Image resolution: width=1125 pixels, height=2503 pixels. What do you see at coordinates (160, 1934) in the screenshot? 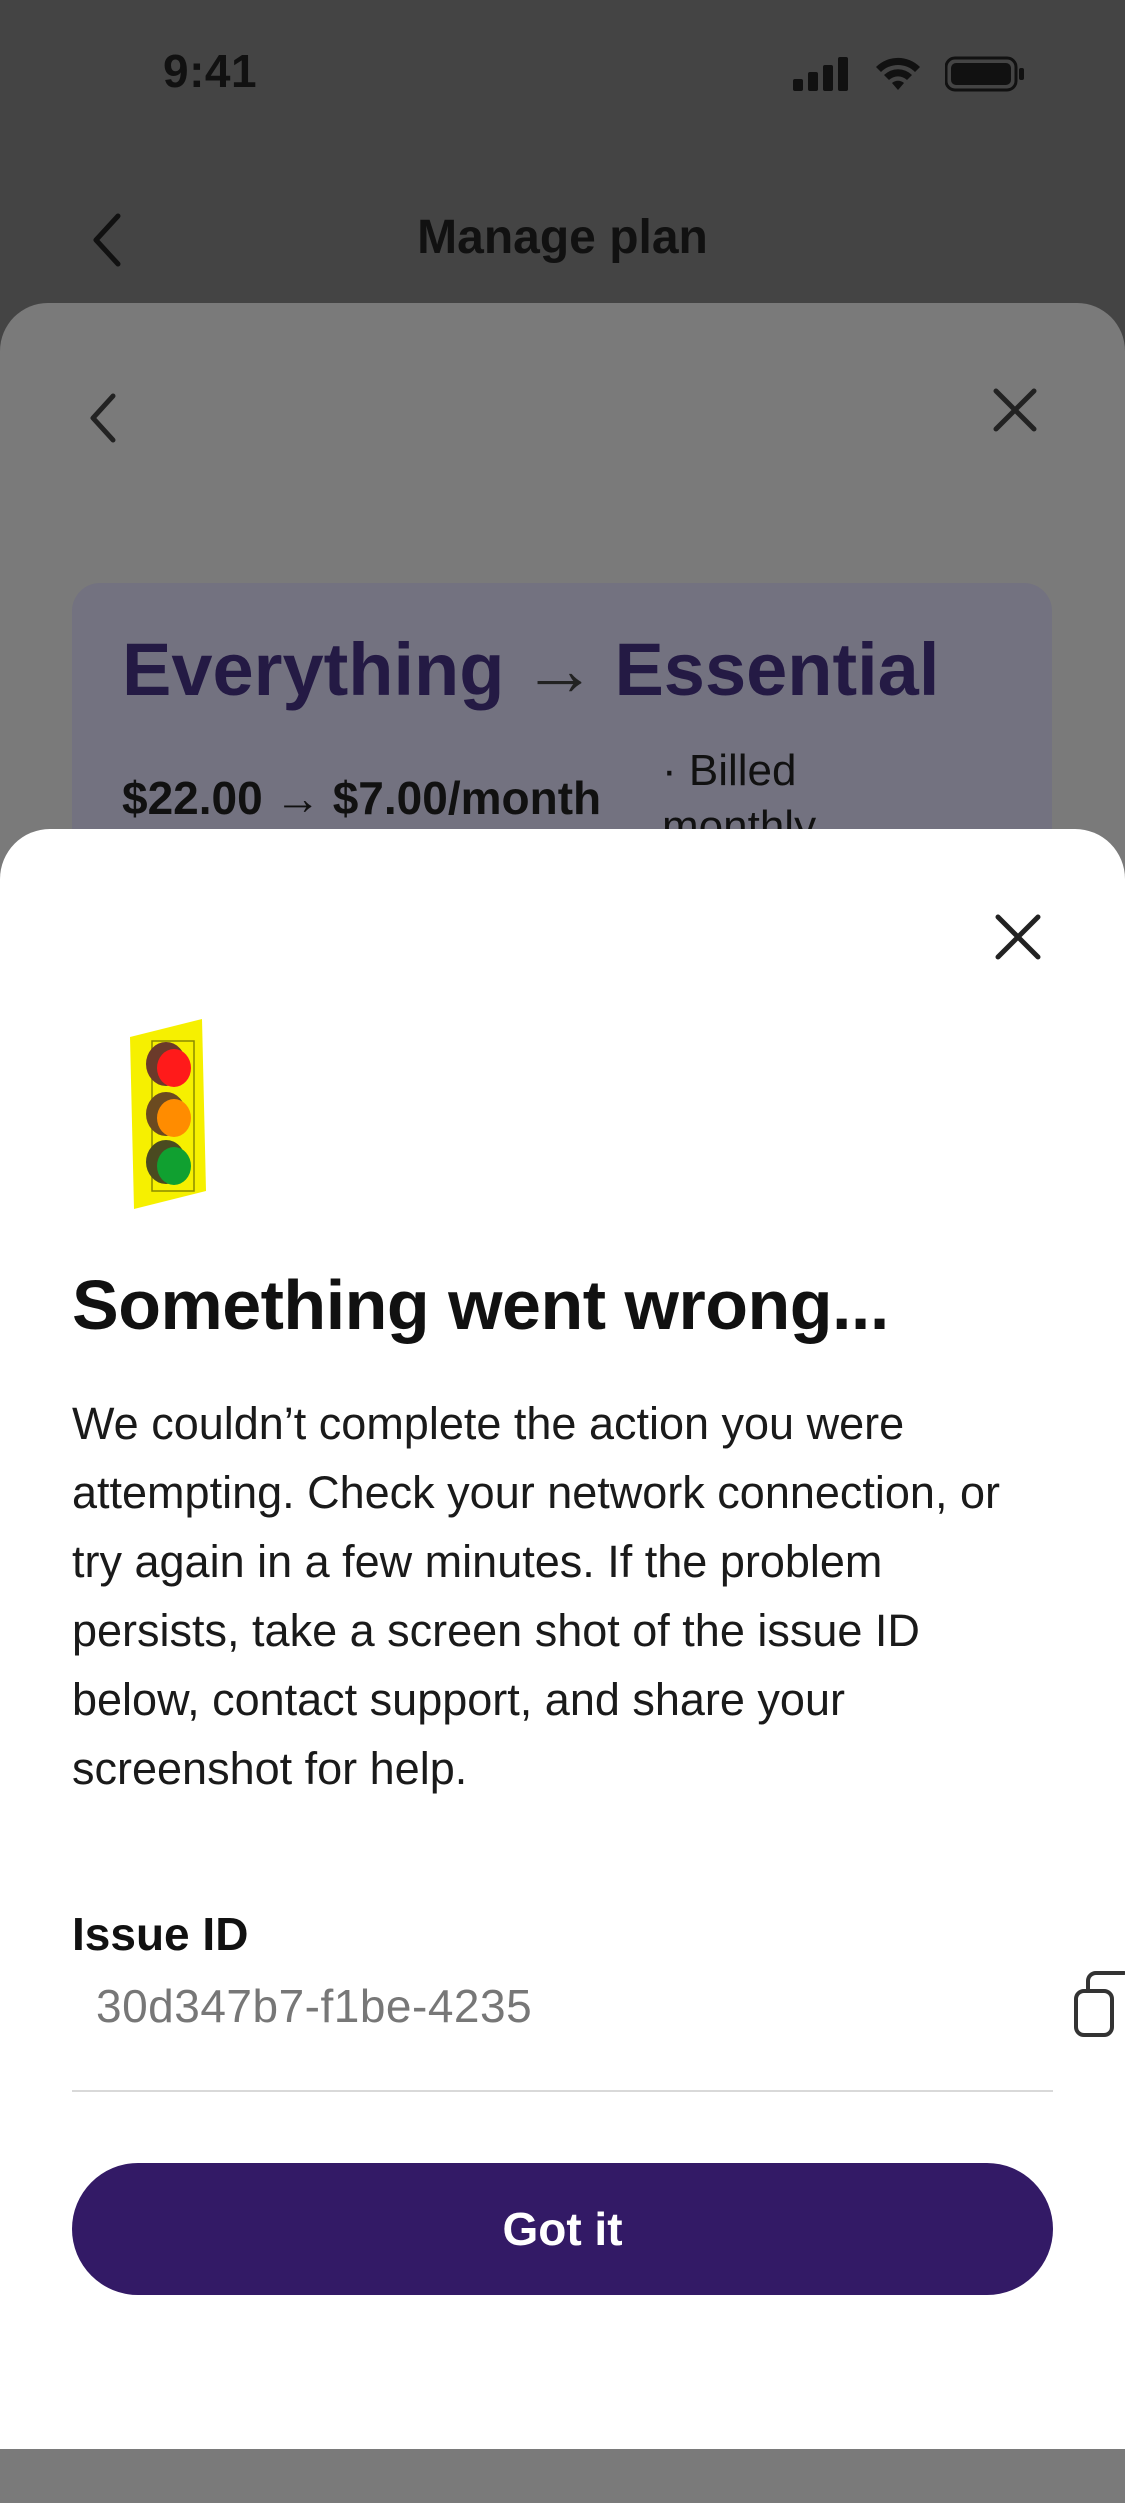
I see `issue-id-label: Issue ID` at bounding box center [160, 1934].